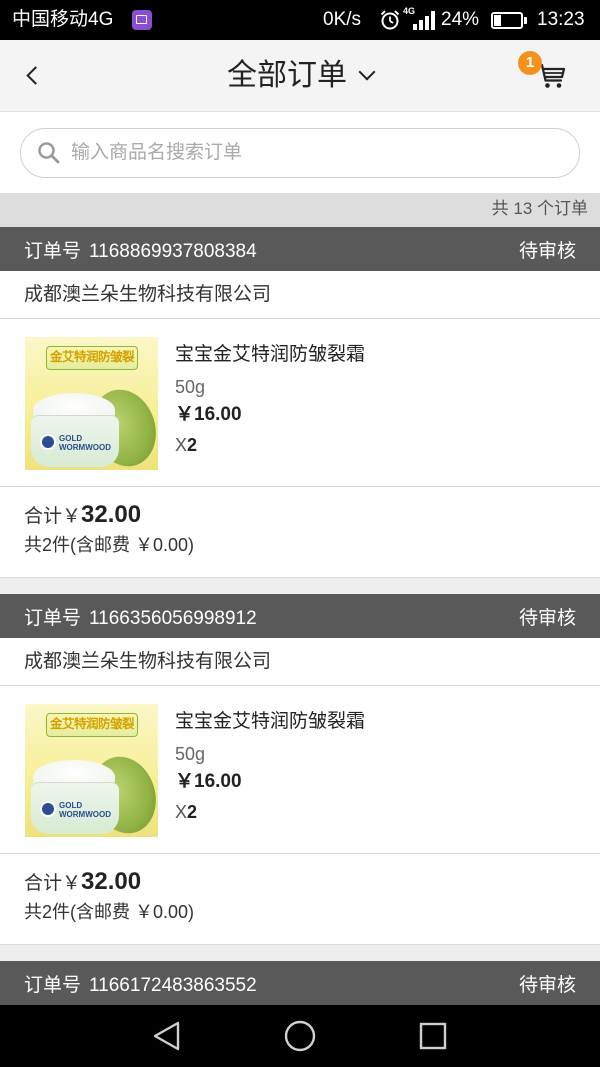 The image size is (600, 1067). I want to click on back-triangle-icon, so click(166, 1036).